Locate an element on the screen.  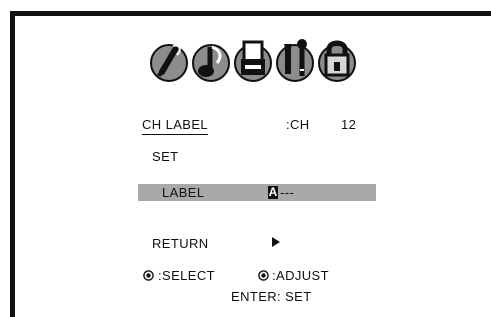
screen-title: CH LABEL is located at coordinates (175, 126).